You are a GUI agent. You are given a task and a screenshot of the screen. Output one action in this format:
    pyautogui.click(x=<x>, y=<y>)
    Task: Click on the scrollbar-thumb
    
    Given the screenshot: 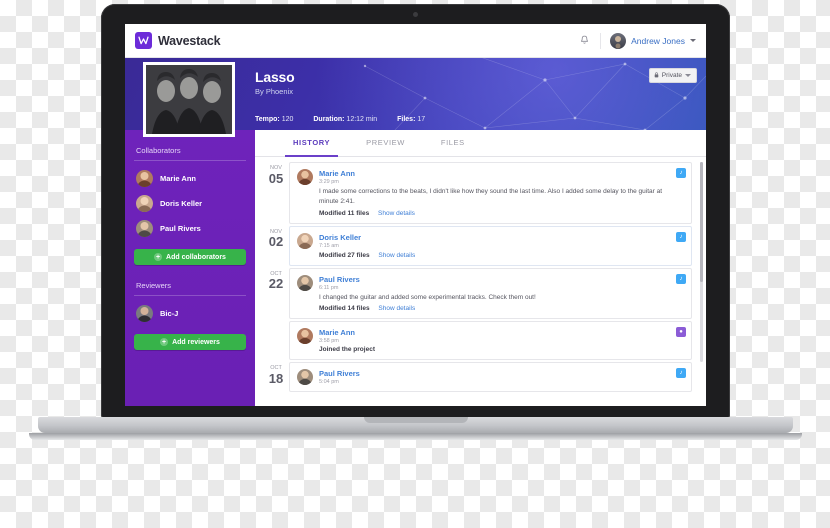 What is the action you would take?
    pyautogui.click(x=701, y=222)
    